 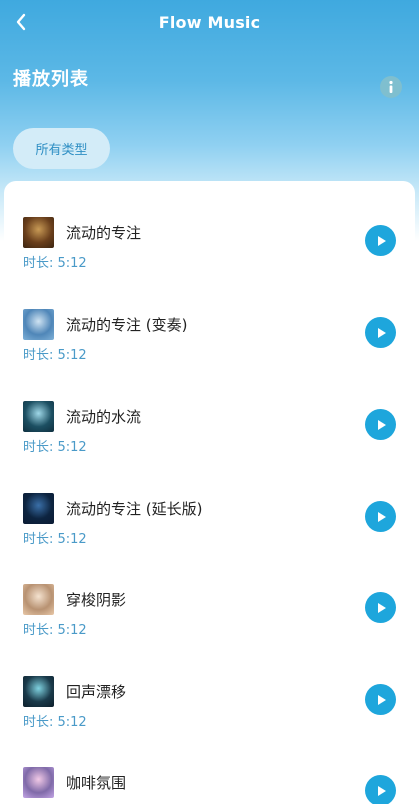 I want to click on track-title: 穿梭阴影, so click(x=96, y=600).